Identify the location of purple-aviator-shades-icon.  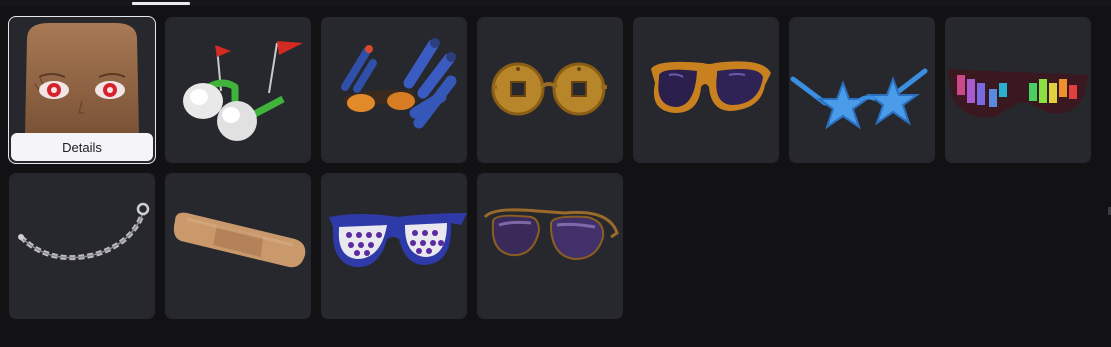
(551, 234).